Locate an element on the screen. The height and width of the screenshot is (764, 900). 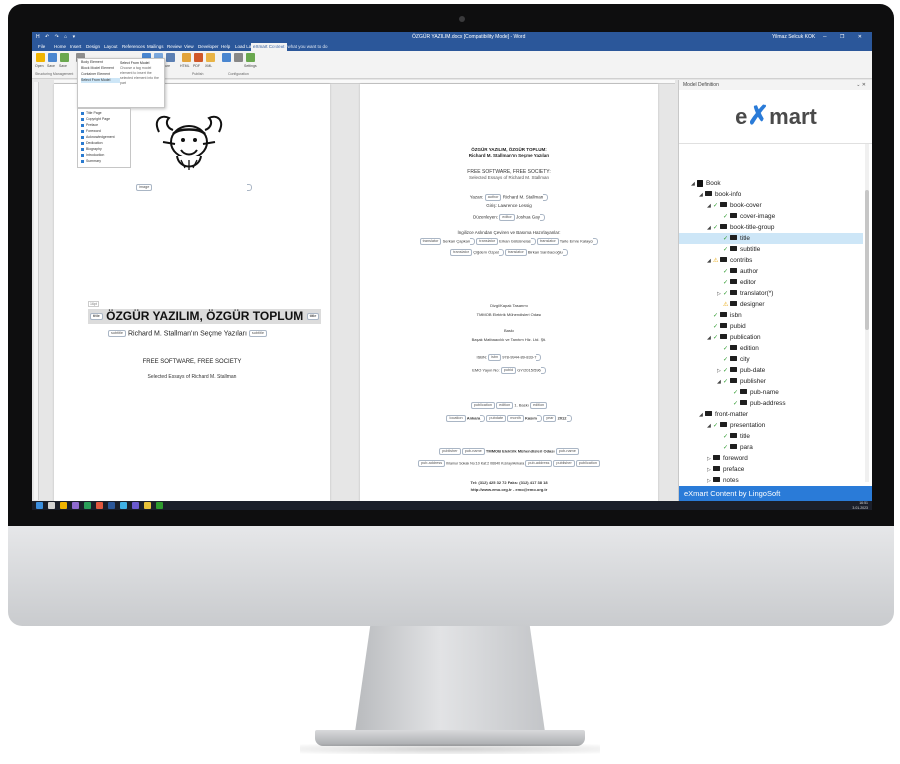
location-end-tag is located at coordinates (483, 418).